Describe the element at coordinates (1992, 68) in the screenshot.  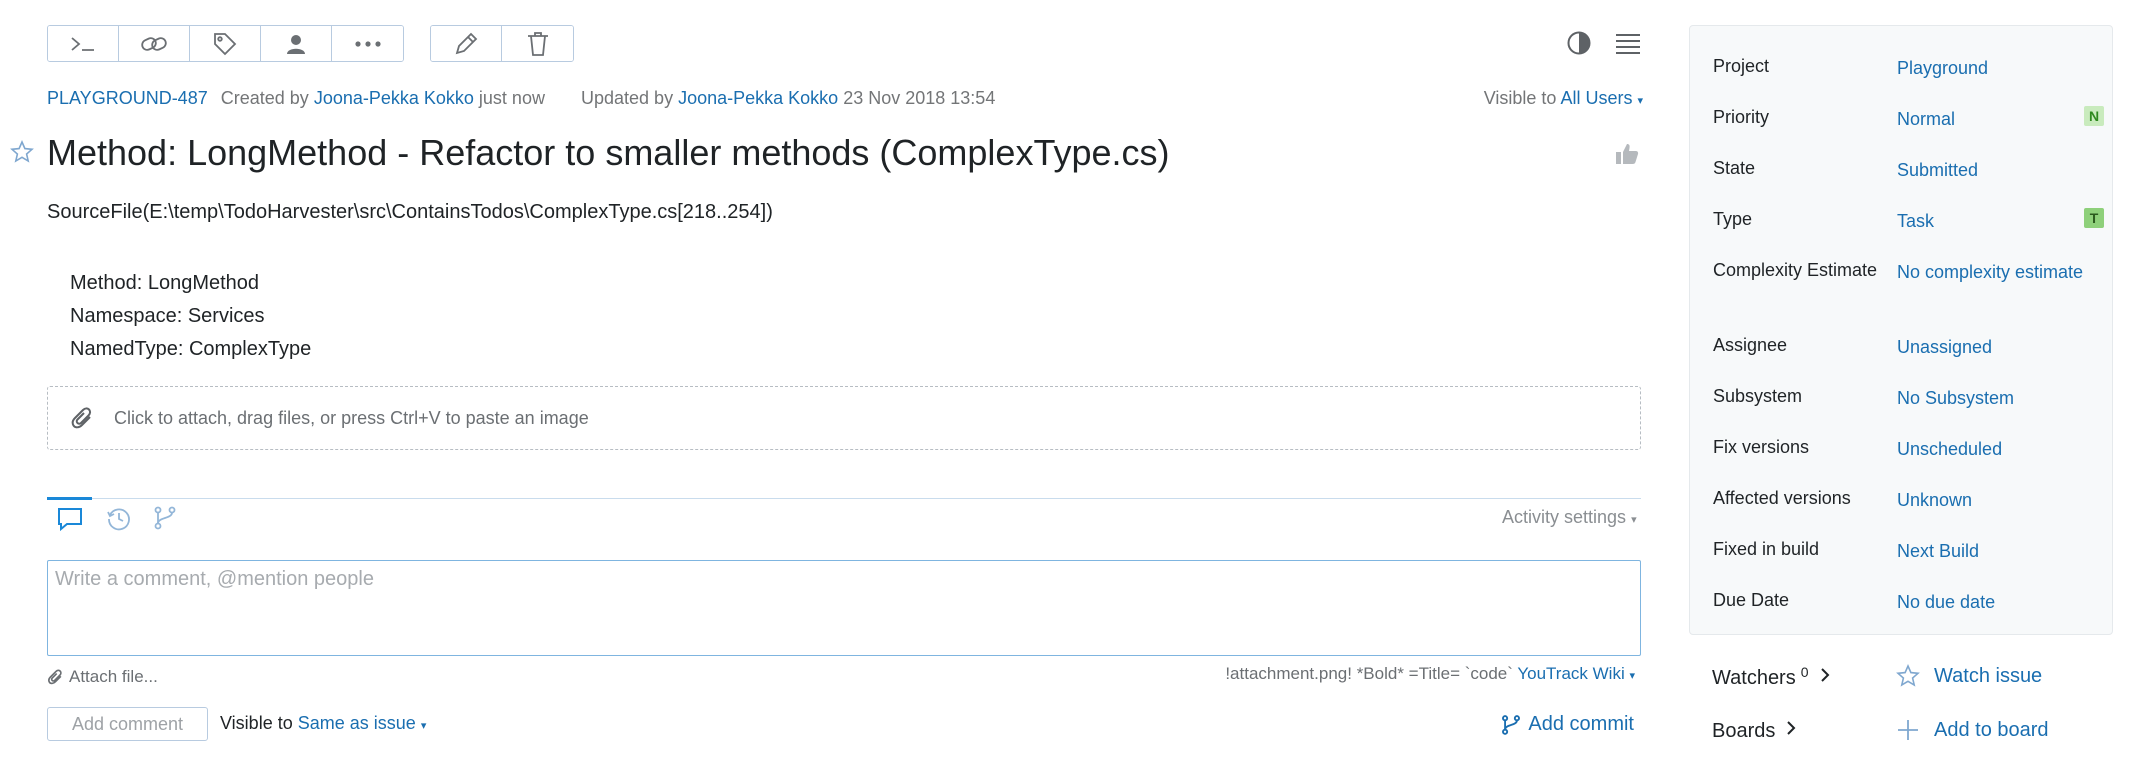
I see `field-value: Playground` at that location.